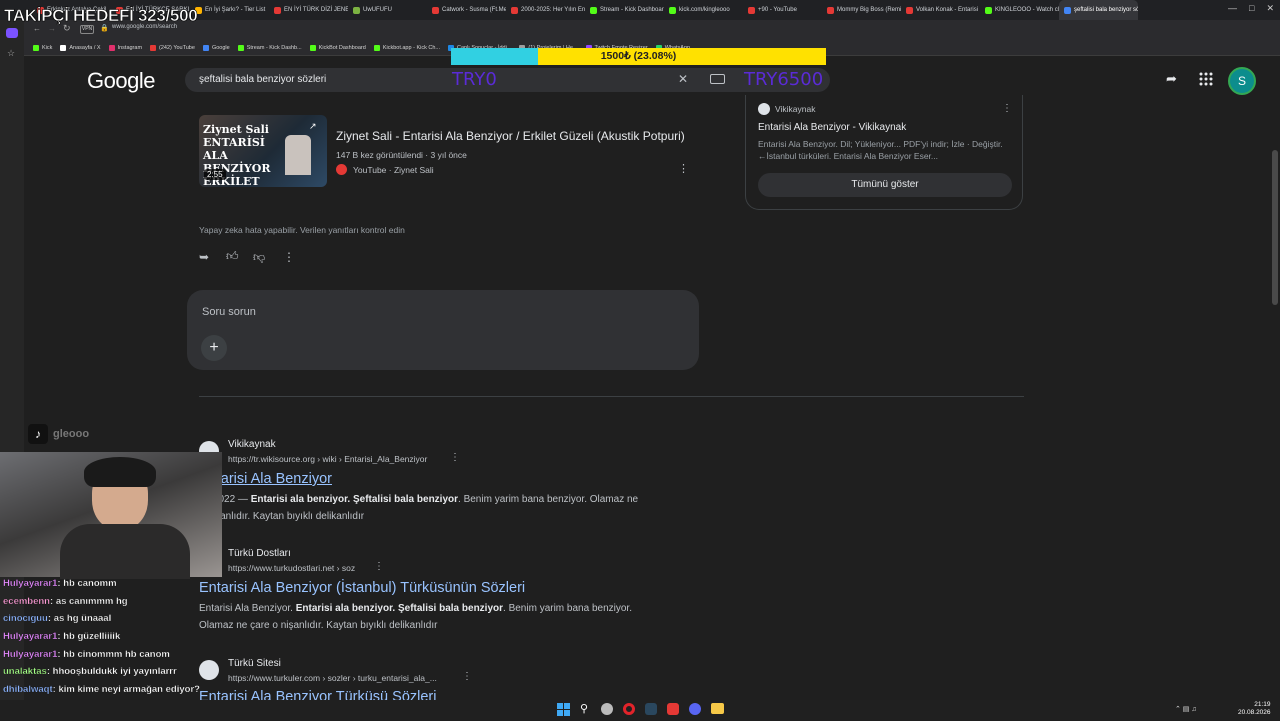 This screenshot has width=1280, height=721. I want to click on opera-icon, so click(629, 709).